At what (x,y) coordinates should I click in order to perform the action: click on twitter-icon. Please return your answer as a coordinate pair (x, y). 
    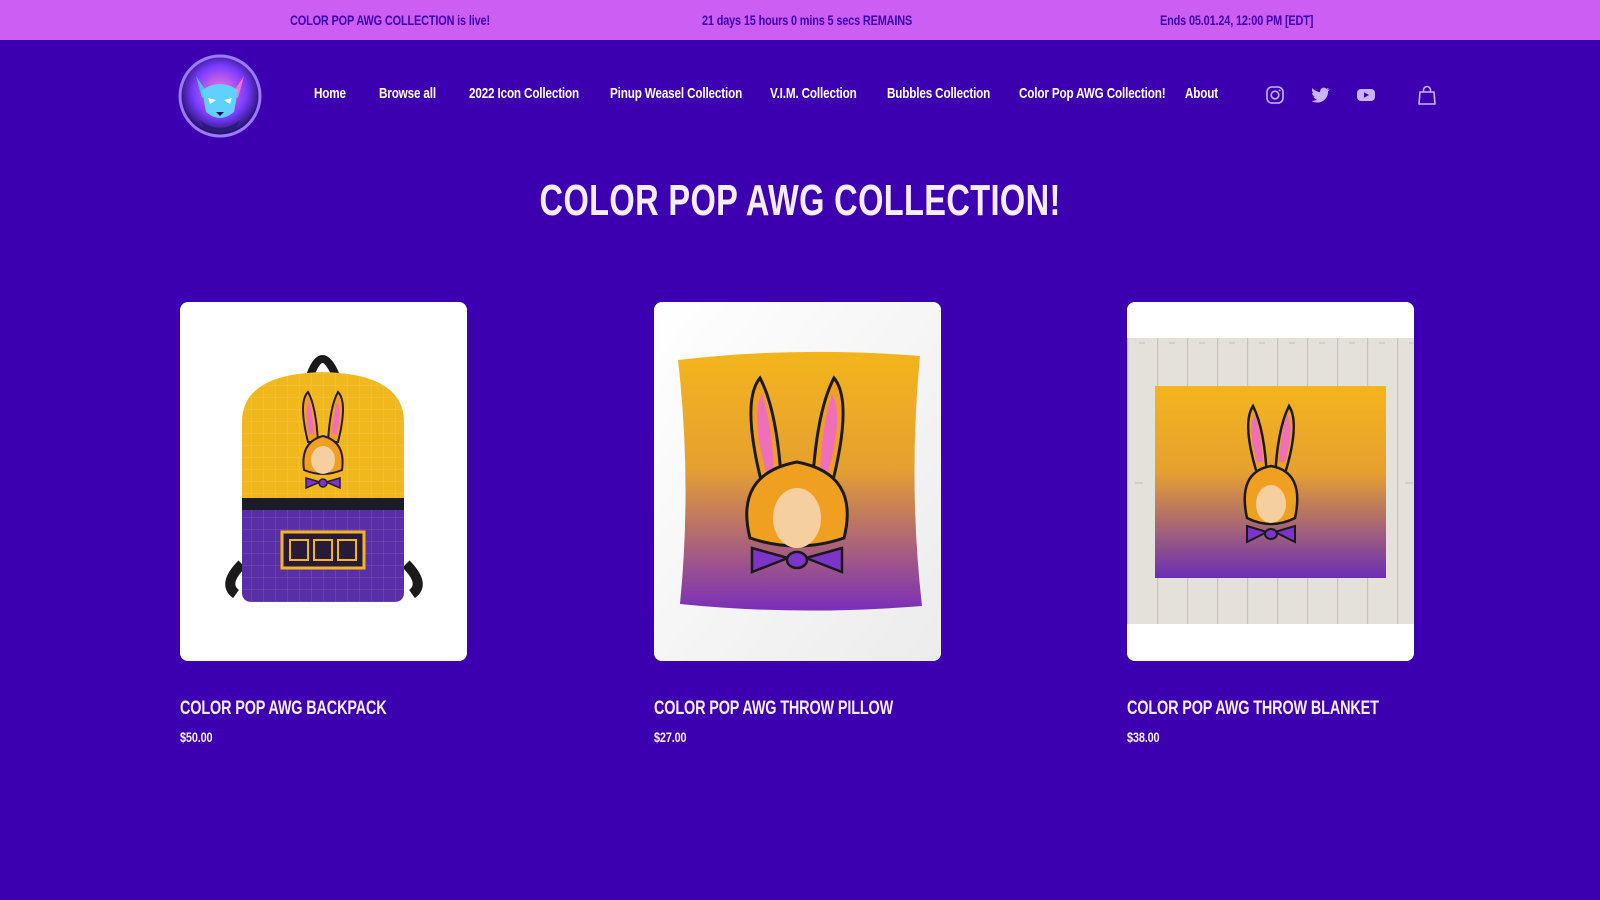
    Looking at the image, I should click on (1320, 95).